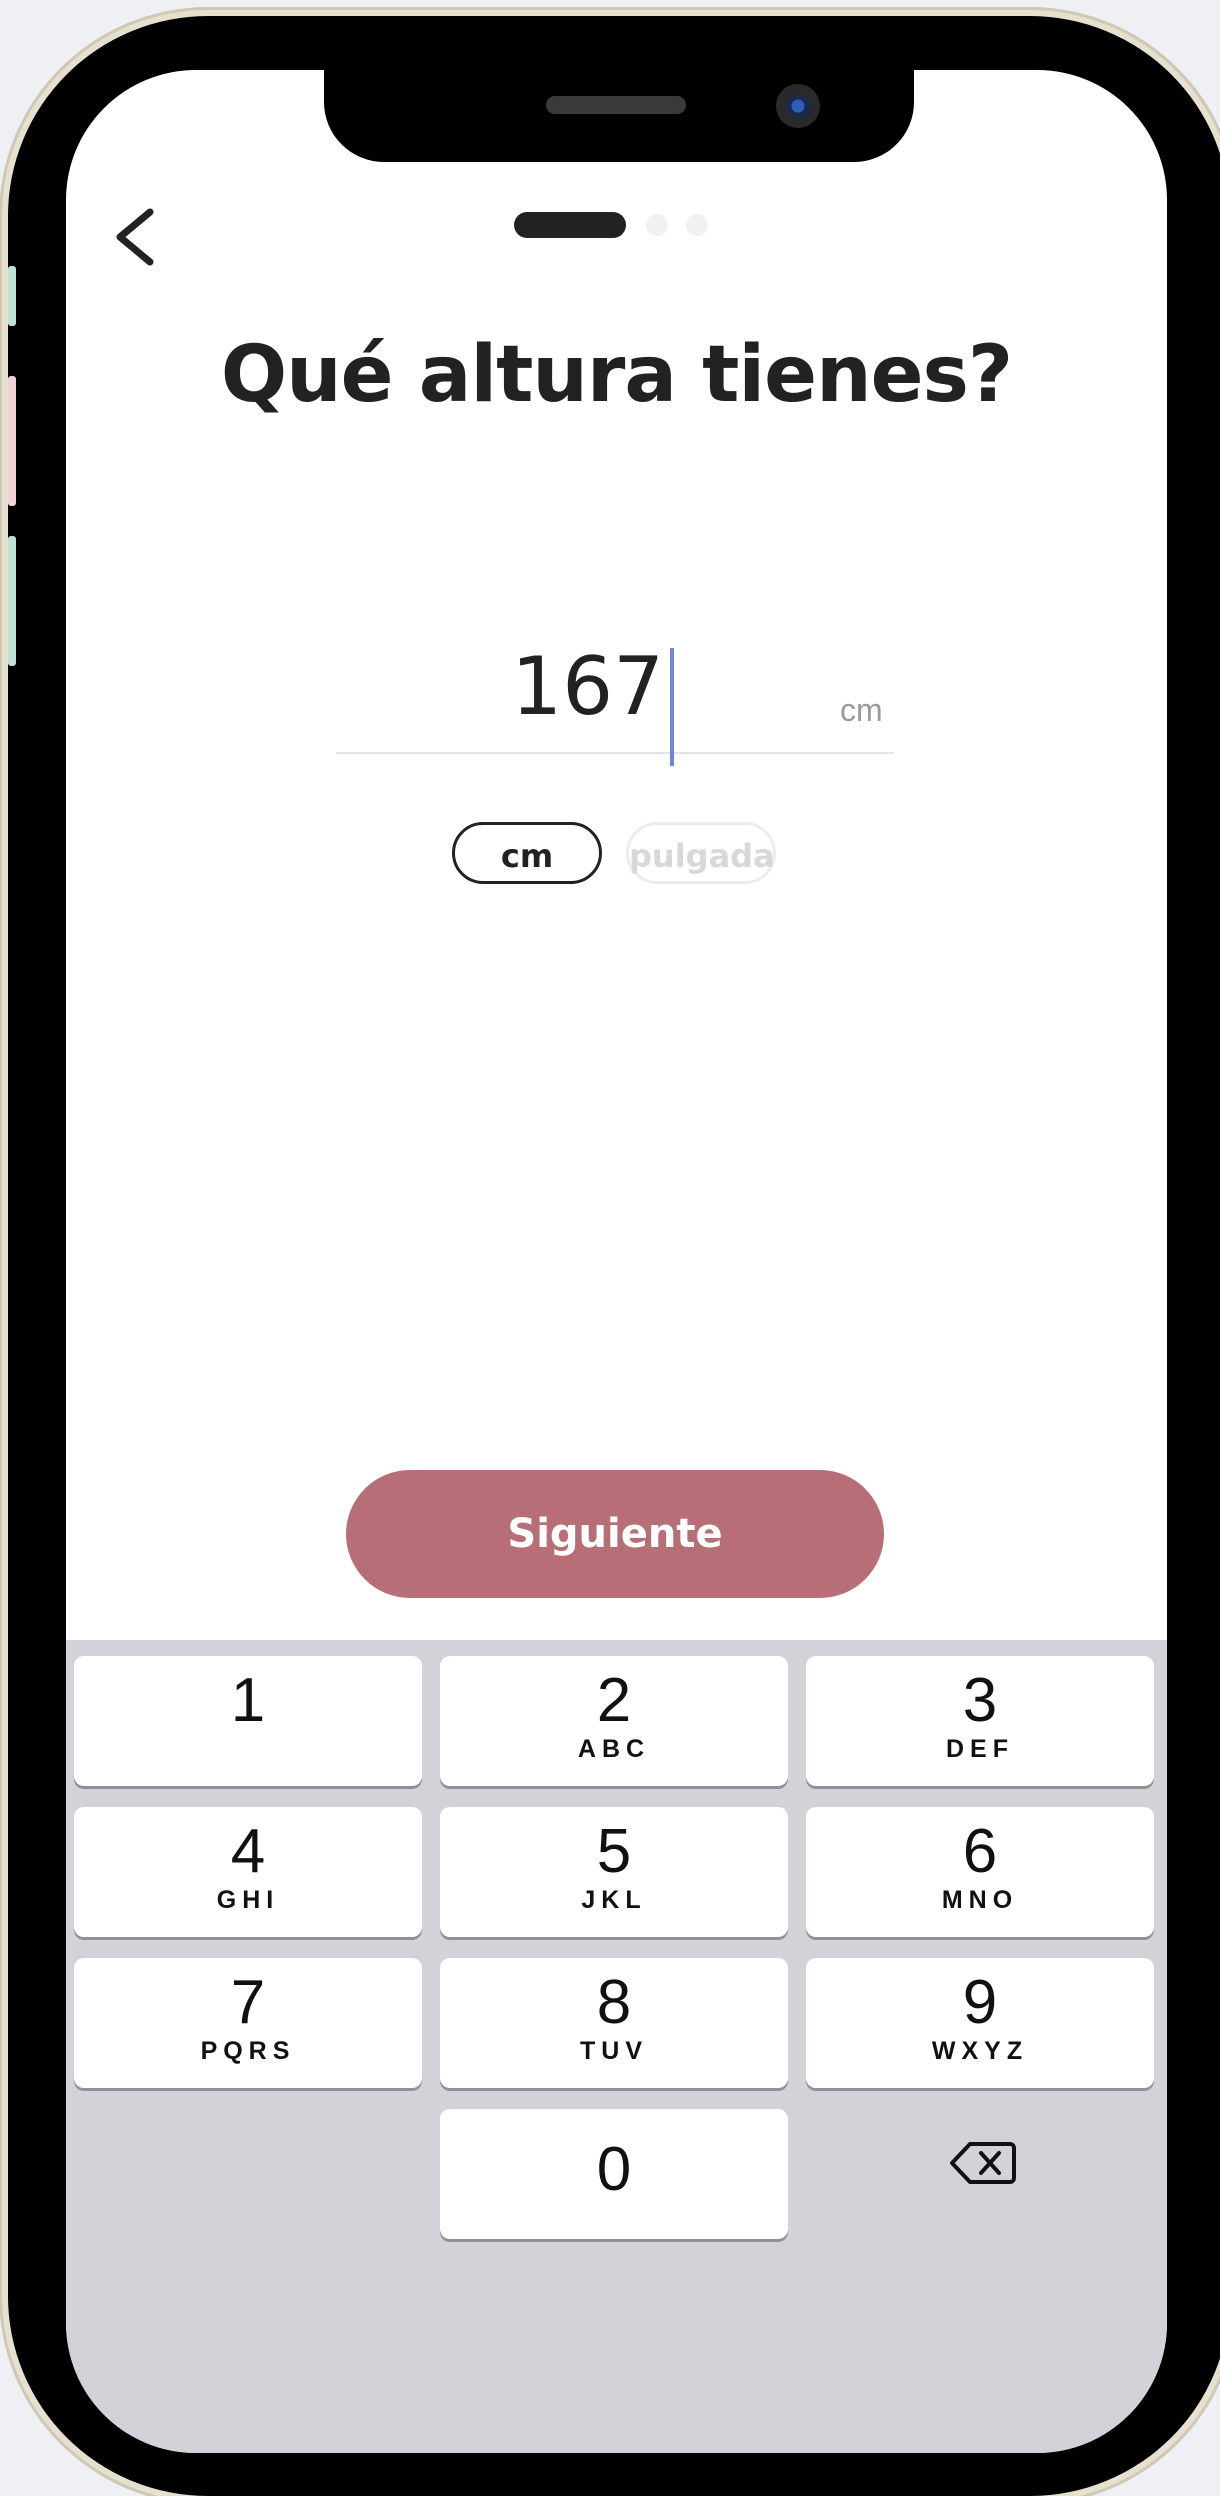  What do you see at coordinates (980, 1851) in the screenshot?
I see `key-number: 6` at bounding box center [980, 1851].